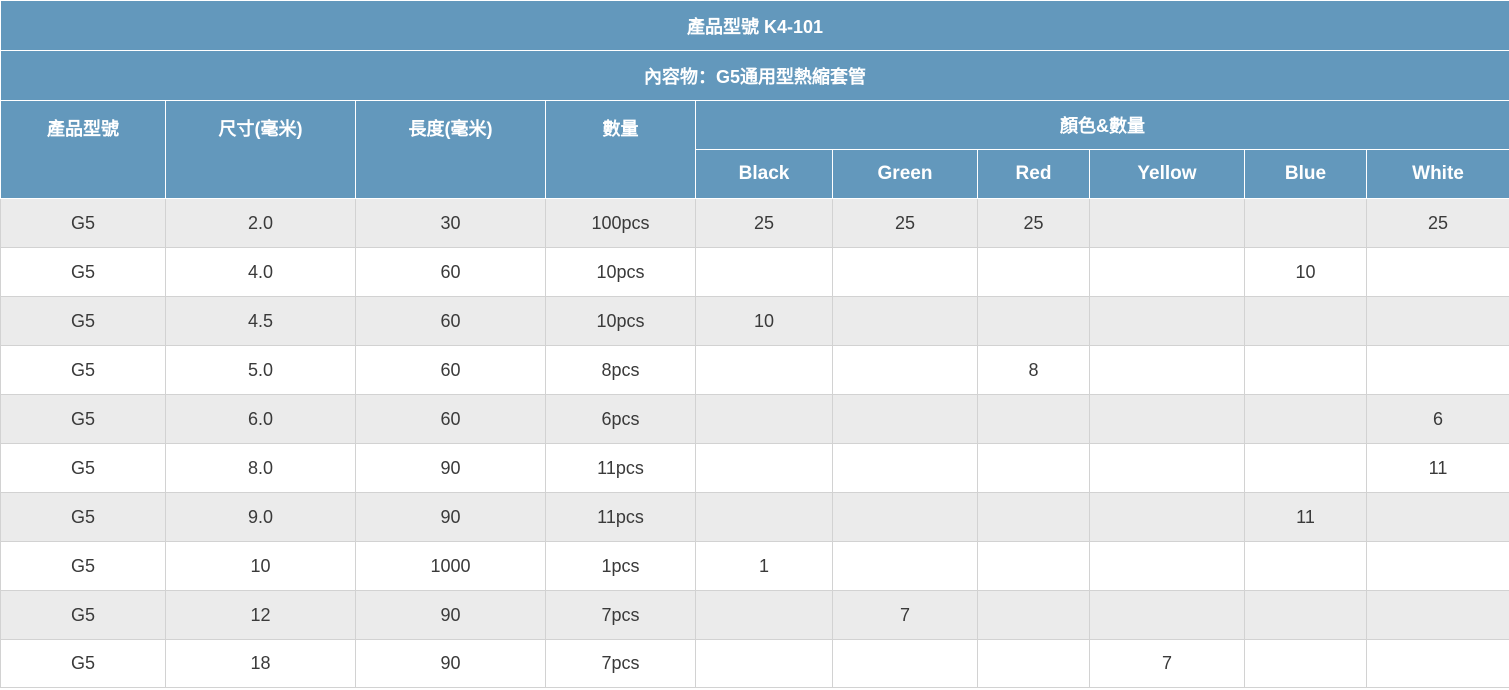 The height and width of the screenshot is (690, 1509). I want to click on table-row: G5 10 1000 1pcs 1, so click(754, 566).